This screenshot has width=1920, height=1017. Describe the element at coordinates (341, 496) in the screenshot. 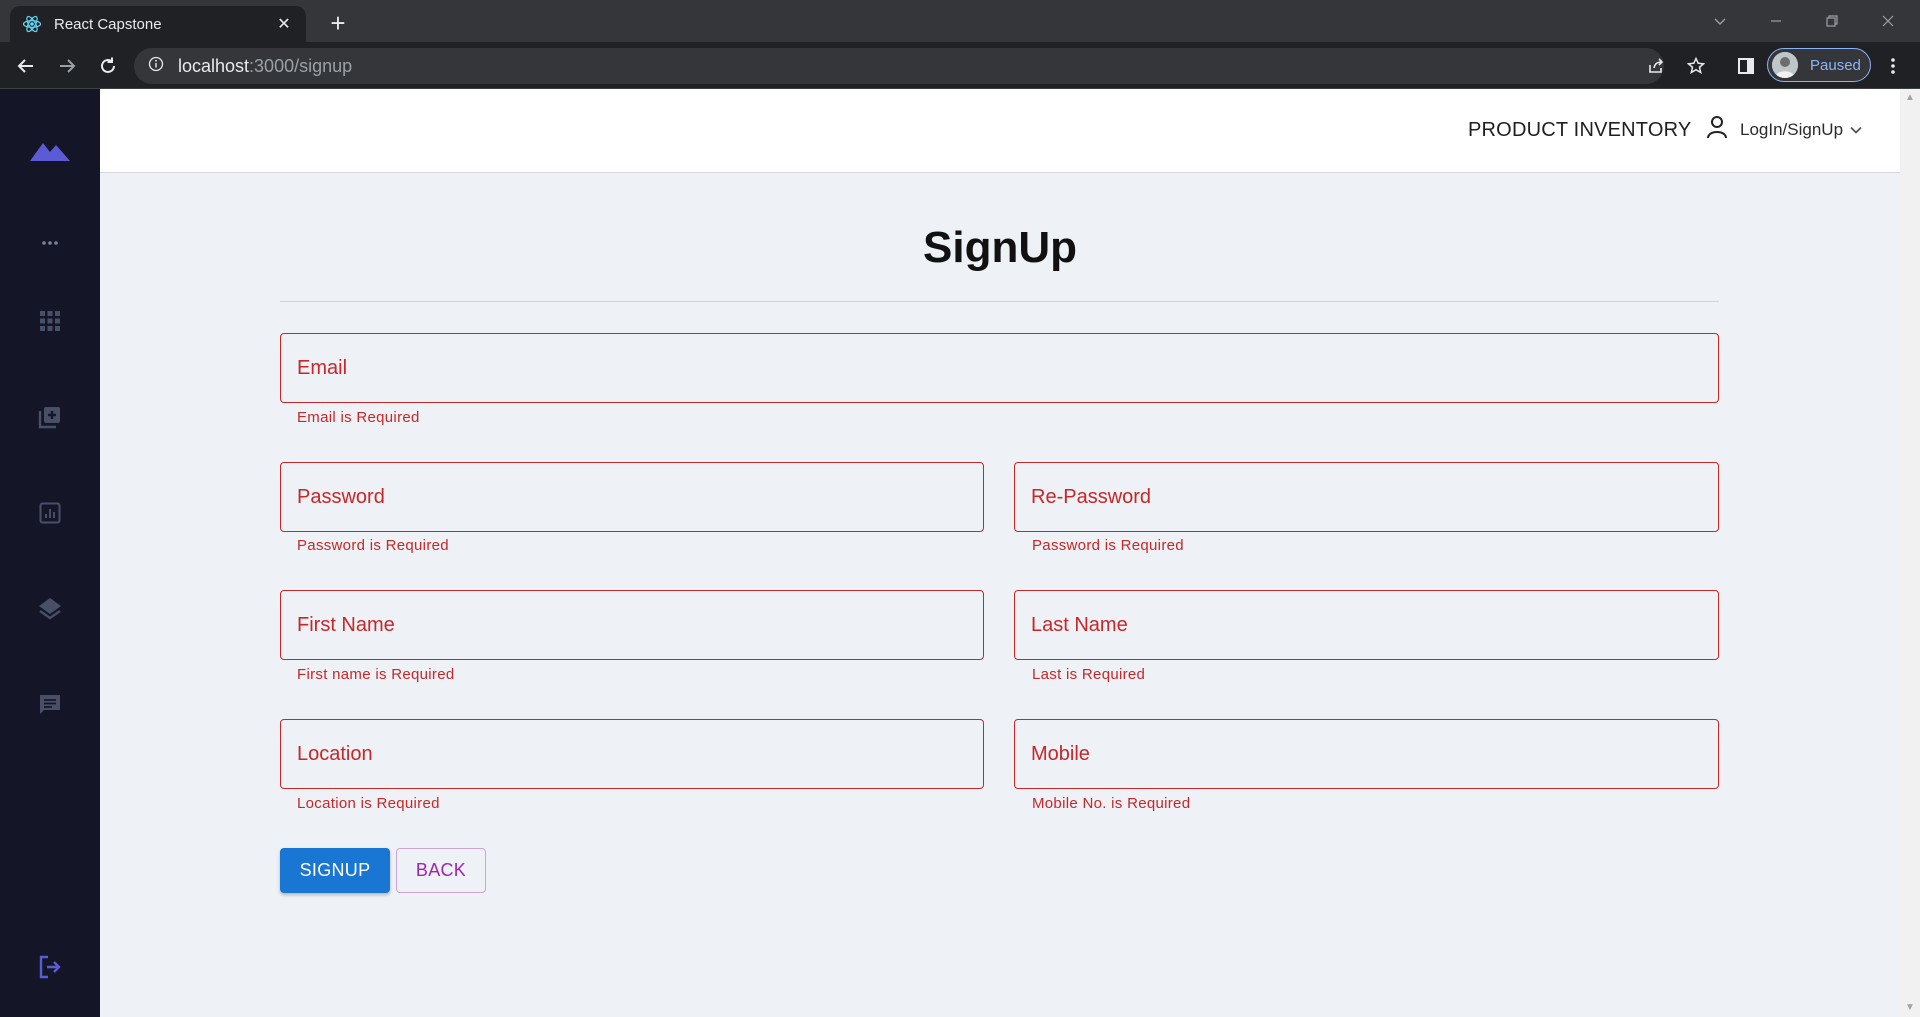

I see `password-placeholder: Password` at that location.